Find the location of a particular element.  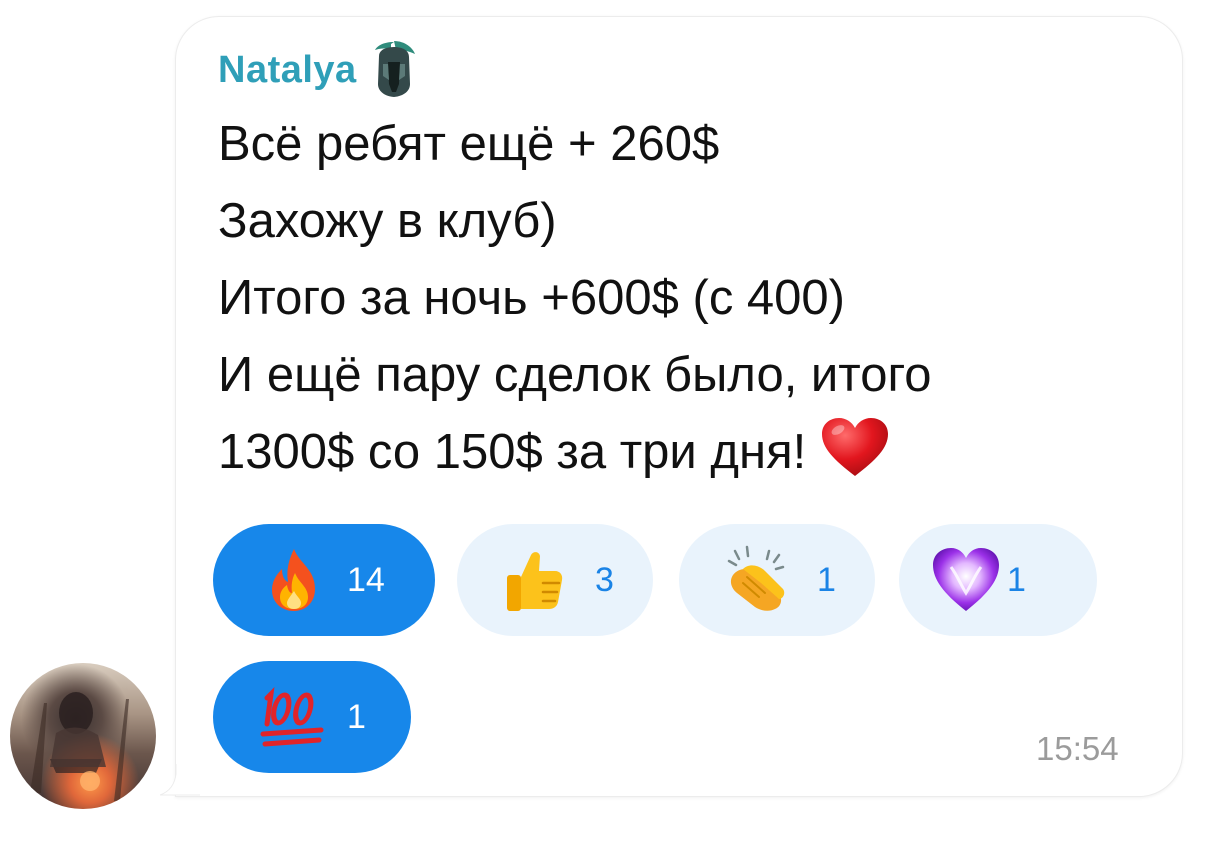

message-timestamp: 15:54 is located at coordinates (1077, 748).